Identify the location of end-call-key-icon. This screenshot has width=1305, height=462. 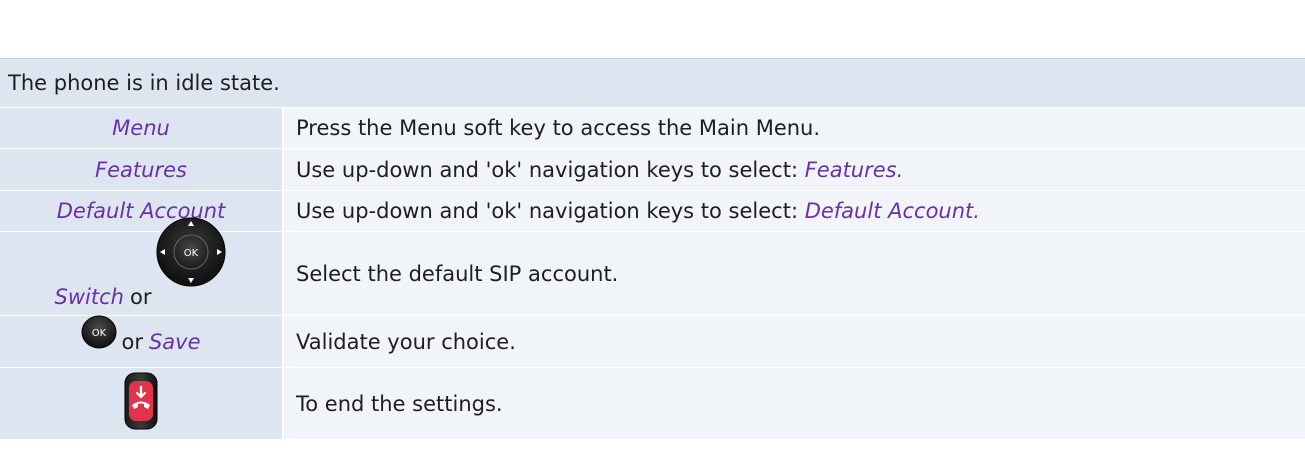
(141, 403).